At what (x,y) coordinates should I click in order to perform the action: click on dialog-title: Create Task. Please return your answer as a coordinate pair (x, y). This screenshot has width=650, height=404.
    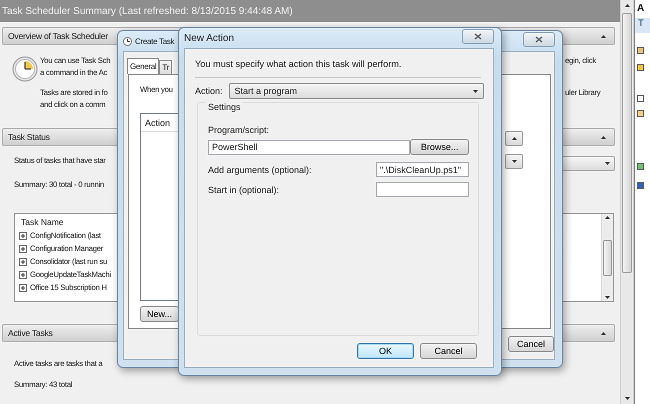
    Looking at the image, I should click on (154, 41).